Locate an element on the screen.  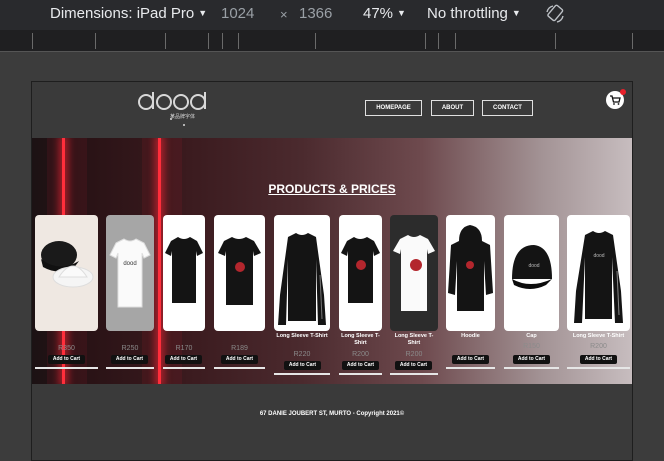
nav-homepage: HOMEPAGE is located at coordinates (393, 108).